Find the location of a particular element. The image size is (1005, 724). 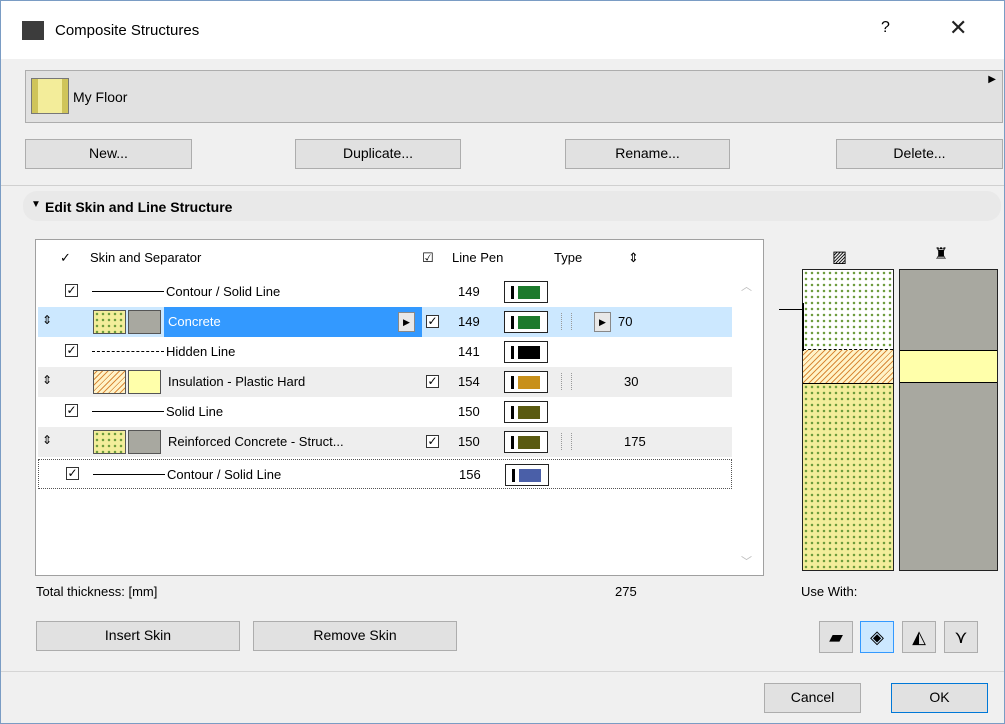

title-bar: Composite Structures ? ✕ is located at coordinates (502, 30).